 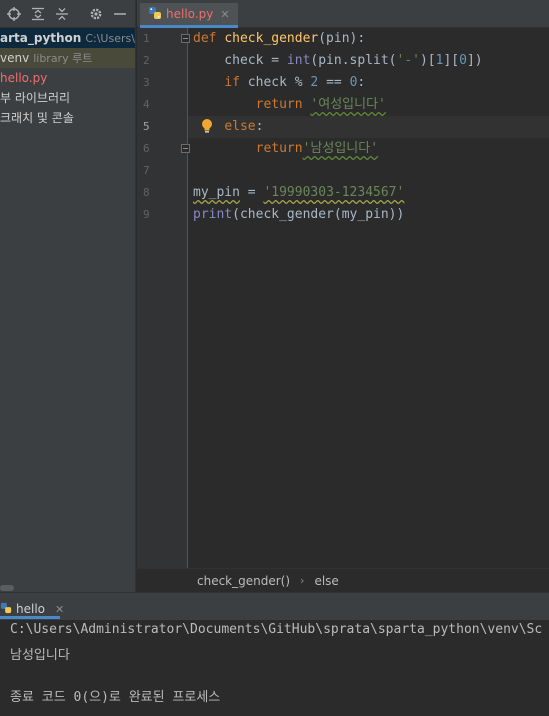 I want to click on line-number: 1, so click(x=146, y=38).